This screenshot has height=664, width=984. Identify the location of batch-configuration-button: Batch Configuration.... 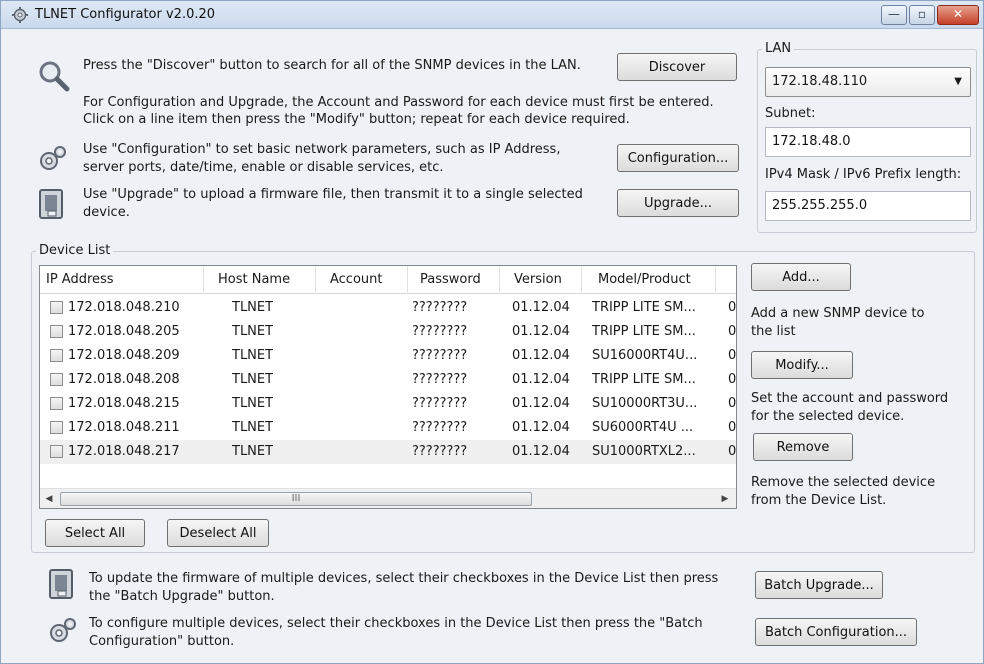
(836, 632).